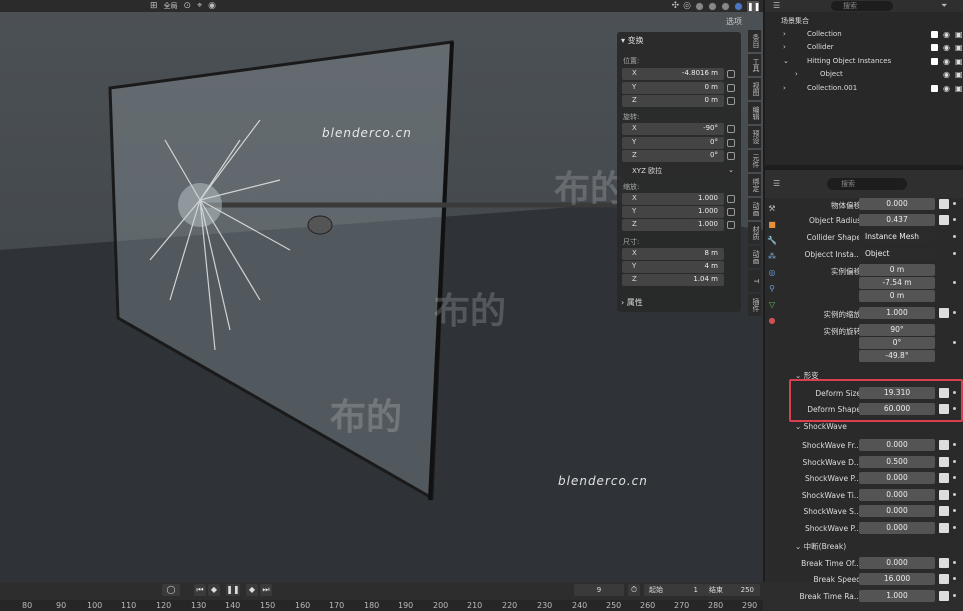 The image size is (963, 611). Describe the element at coordinates (200, 590) in the screenshot. I see `jump-start-icon: ⏮` at that location.